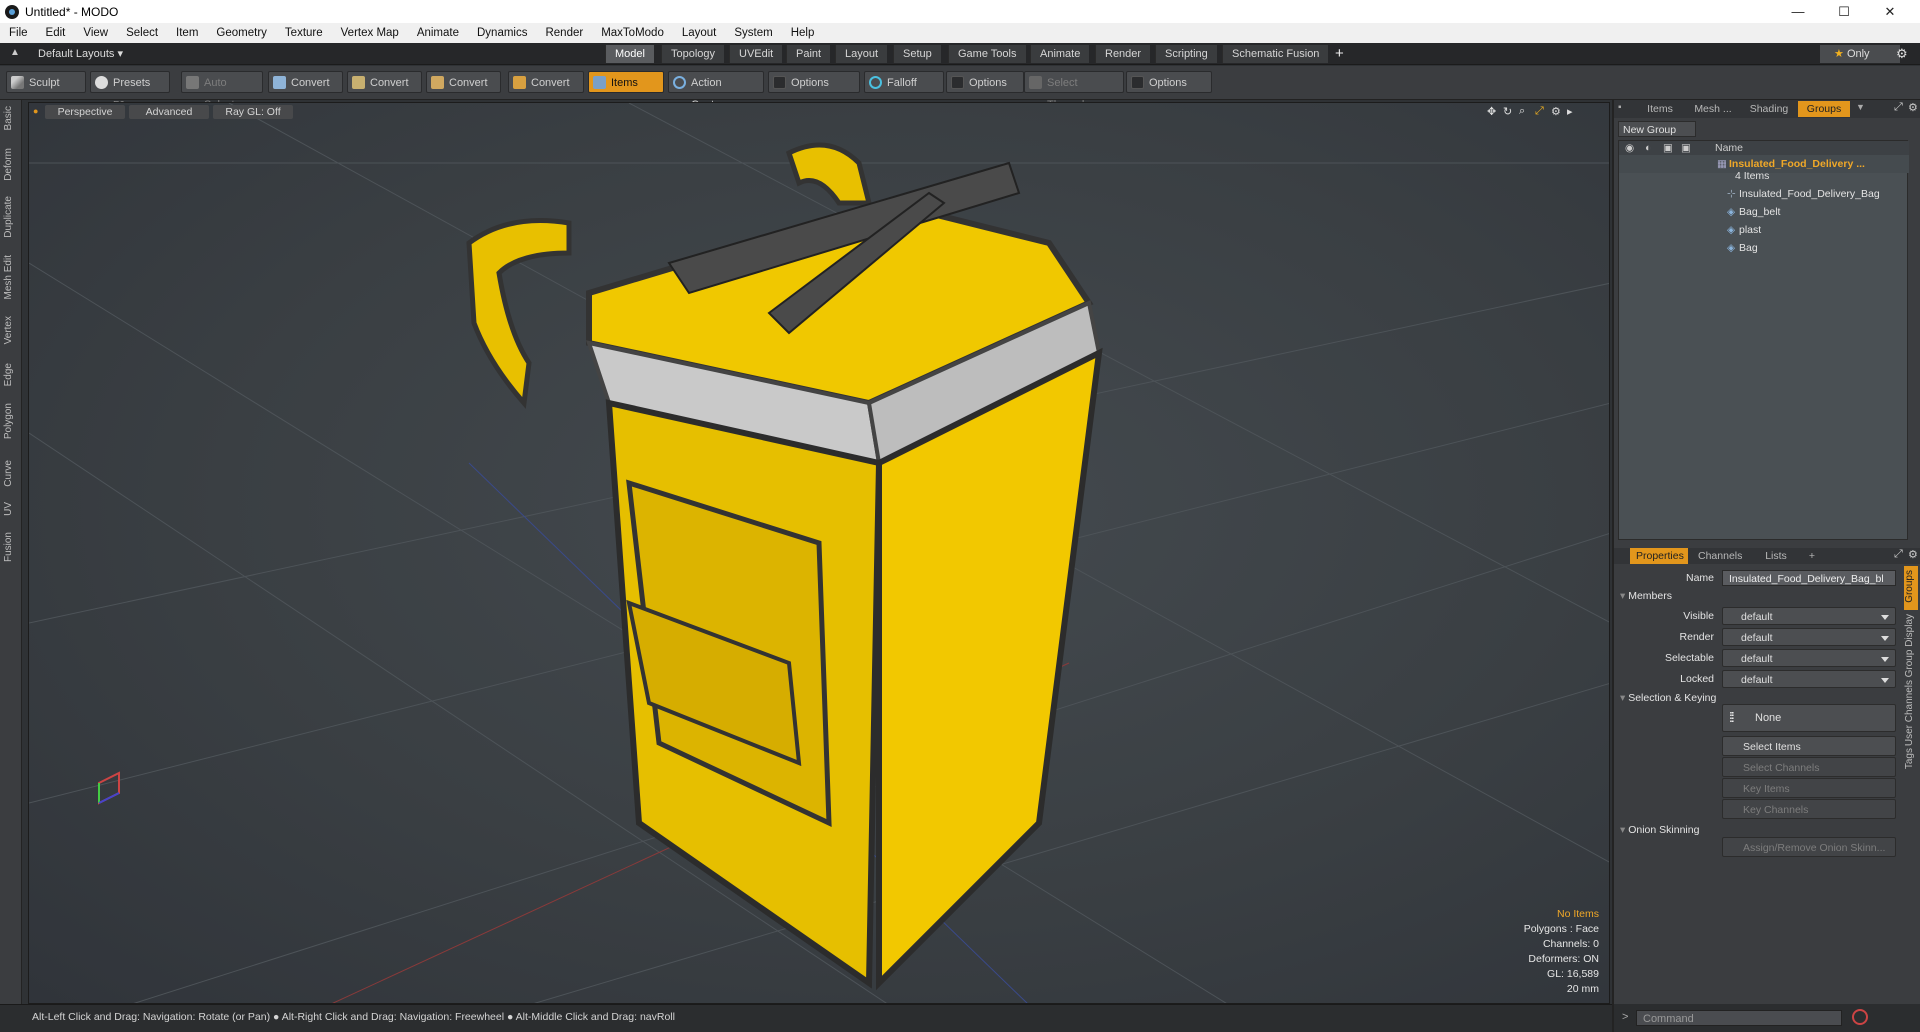 The height and width of the screenshot is (1032, 1920). I want to click on select-through-options-button: Options, so click(1169, 82).